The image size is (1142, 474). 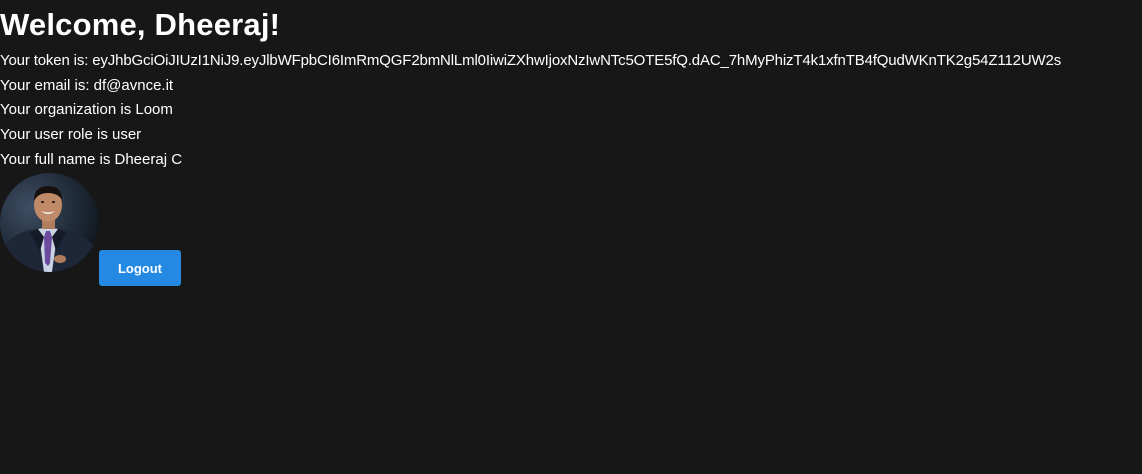 I want to click on user-role-text: Your user role is user, so click(x=71, y=134).